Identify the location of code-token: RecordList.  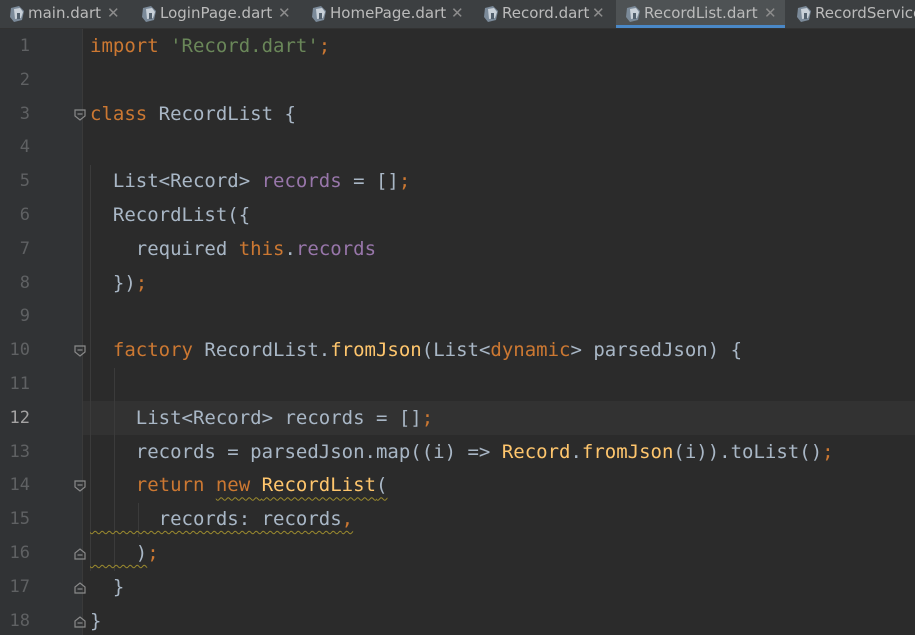
(318, 485).